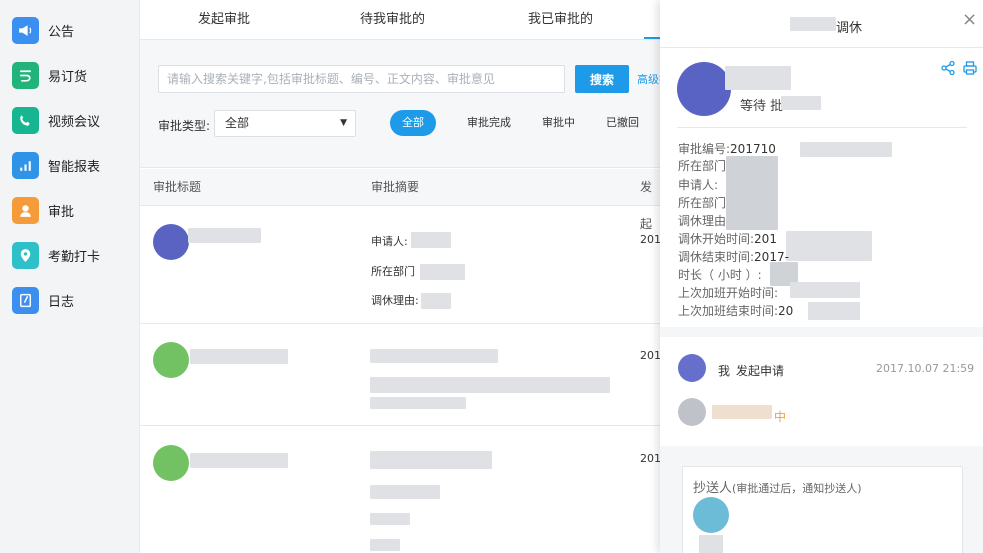  I want to click on sidebar-item-label: 公告, so click(61, 32).